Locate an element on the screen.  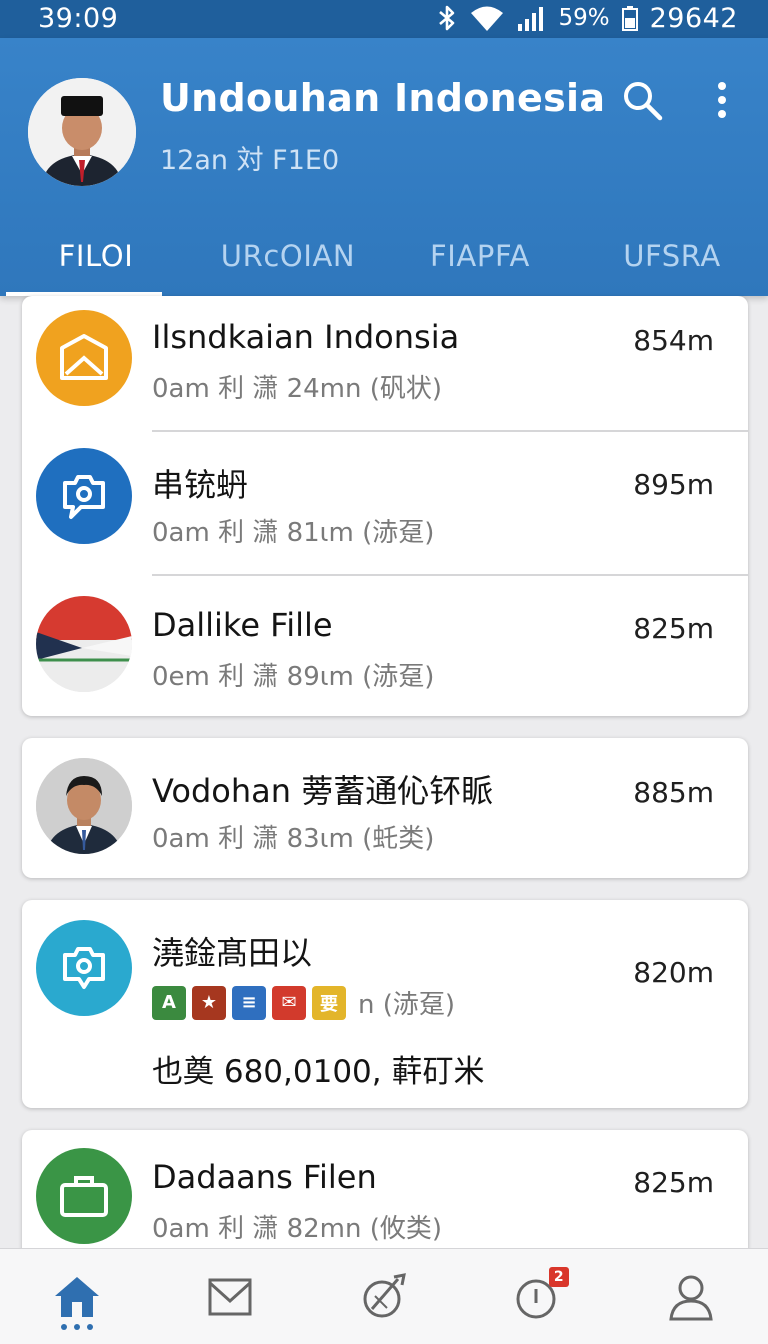
item-size: 820m is located at coordinates (673, 972).